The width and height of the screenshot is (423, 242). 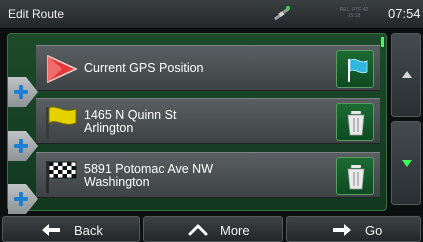 I want to click on gps-status-text: REL. FTF 42 15:18, so click(x=354, y=14).